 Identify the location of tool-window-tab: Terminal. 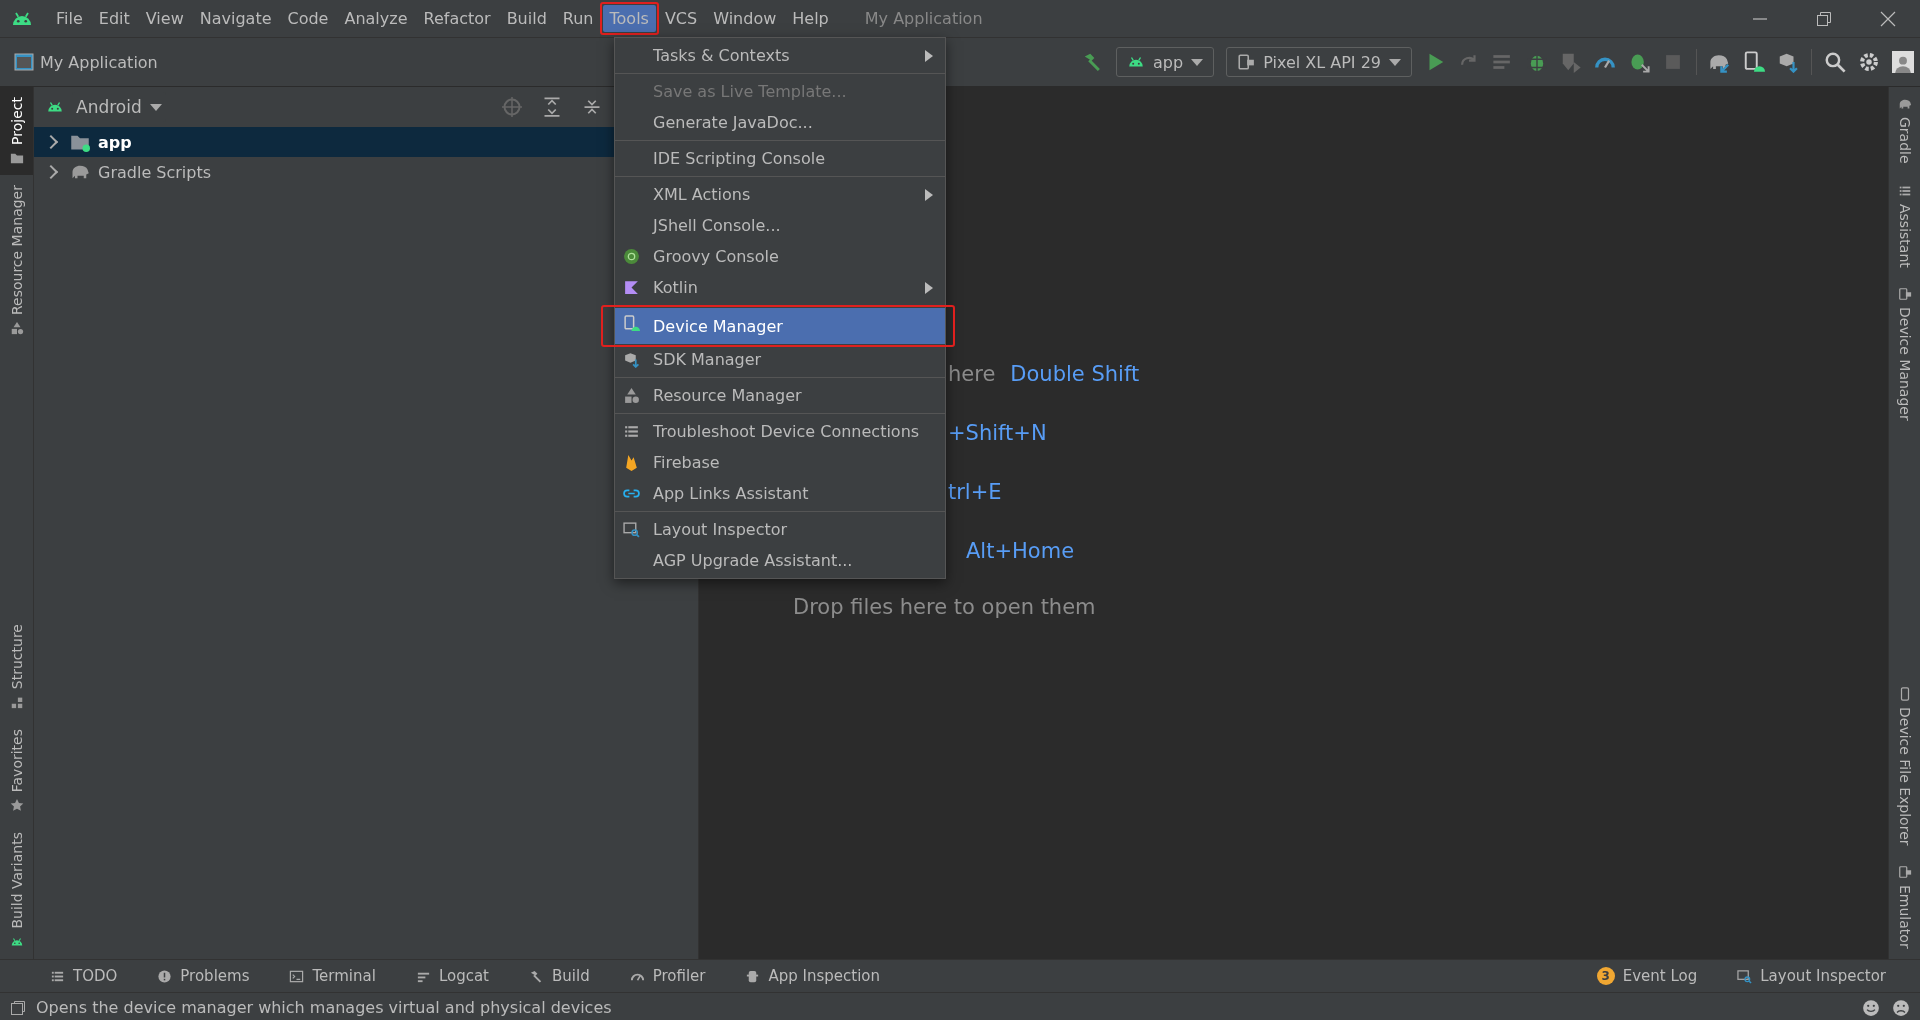
(332, 976).